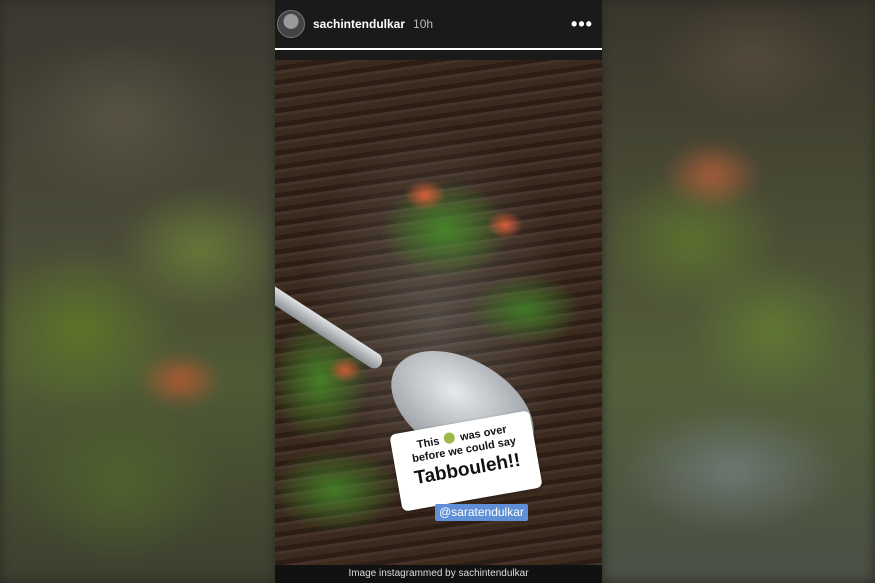 Image resolution: width=875 pixels, height=583 pixels. Describe the element at coordinates (291, 24) in the screenshot. I see `avatar` at that location.